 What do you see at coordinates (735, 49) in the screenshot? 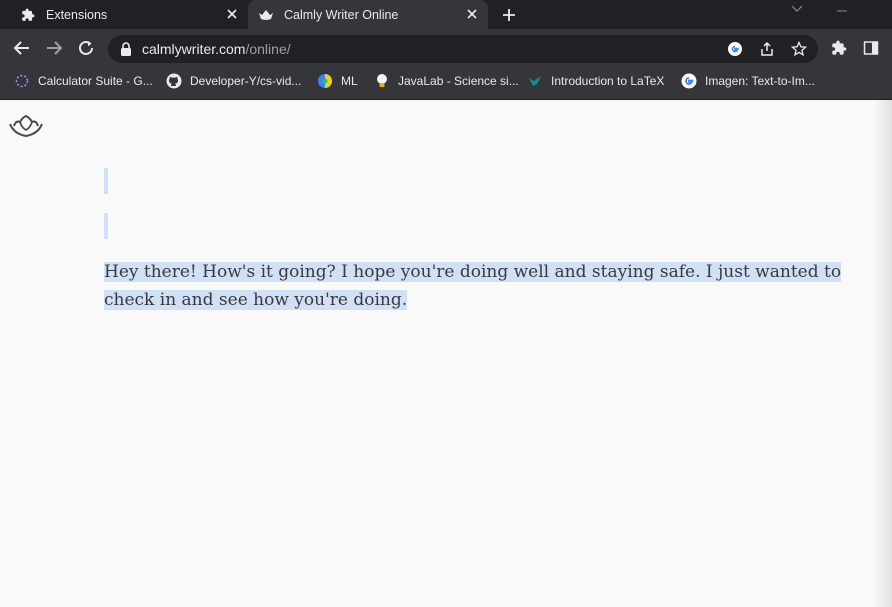
I see `google-lens-icon` at bounding box center [735, 49].